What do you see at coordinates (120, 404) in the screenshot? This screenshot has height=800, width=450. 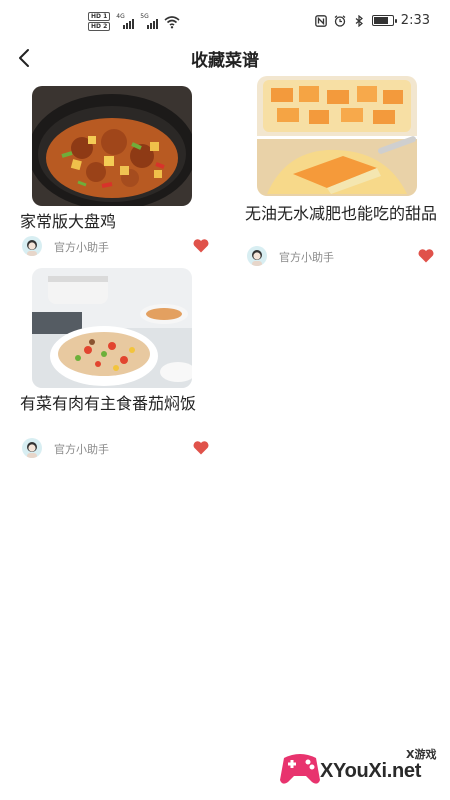 I see `recipe-title: 有菜有肉有主食番茄焖饭` at bounding box center [120, 404].